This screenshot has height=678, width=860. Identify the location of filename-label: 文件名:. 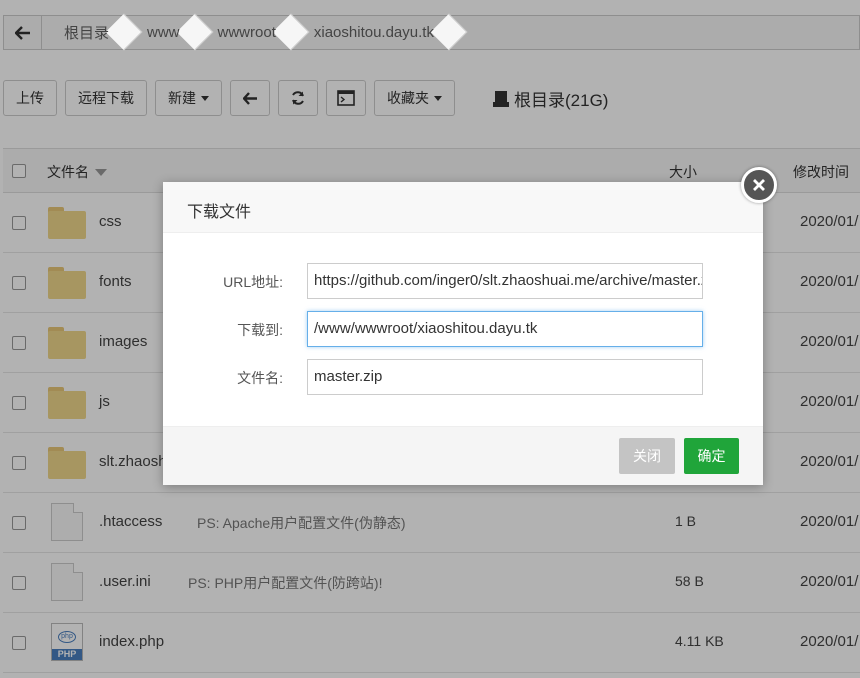
(260, 378).